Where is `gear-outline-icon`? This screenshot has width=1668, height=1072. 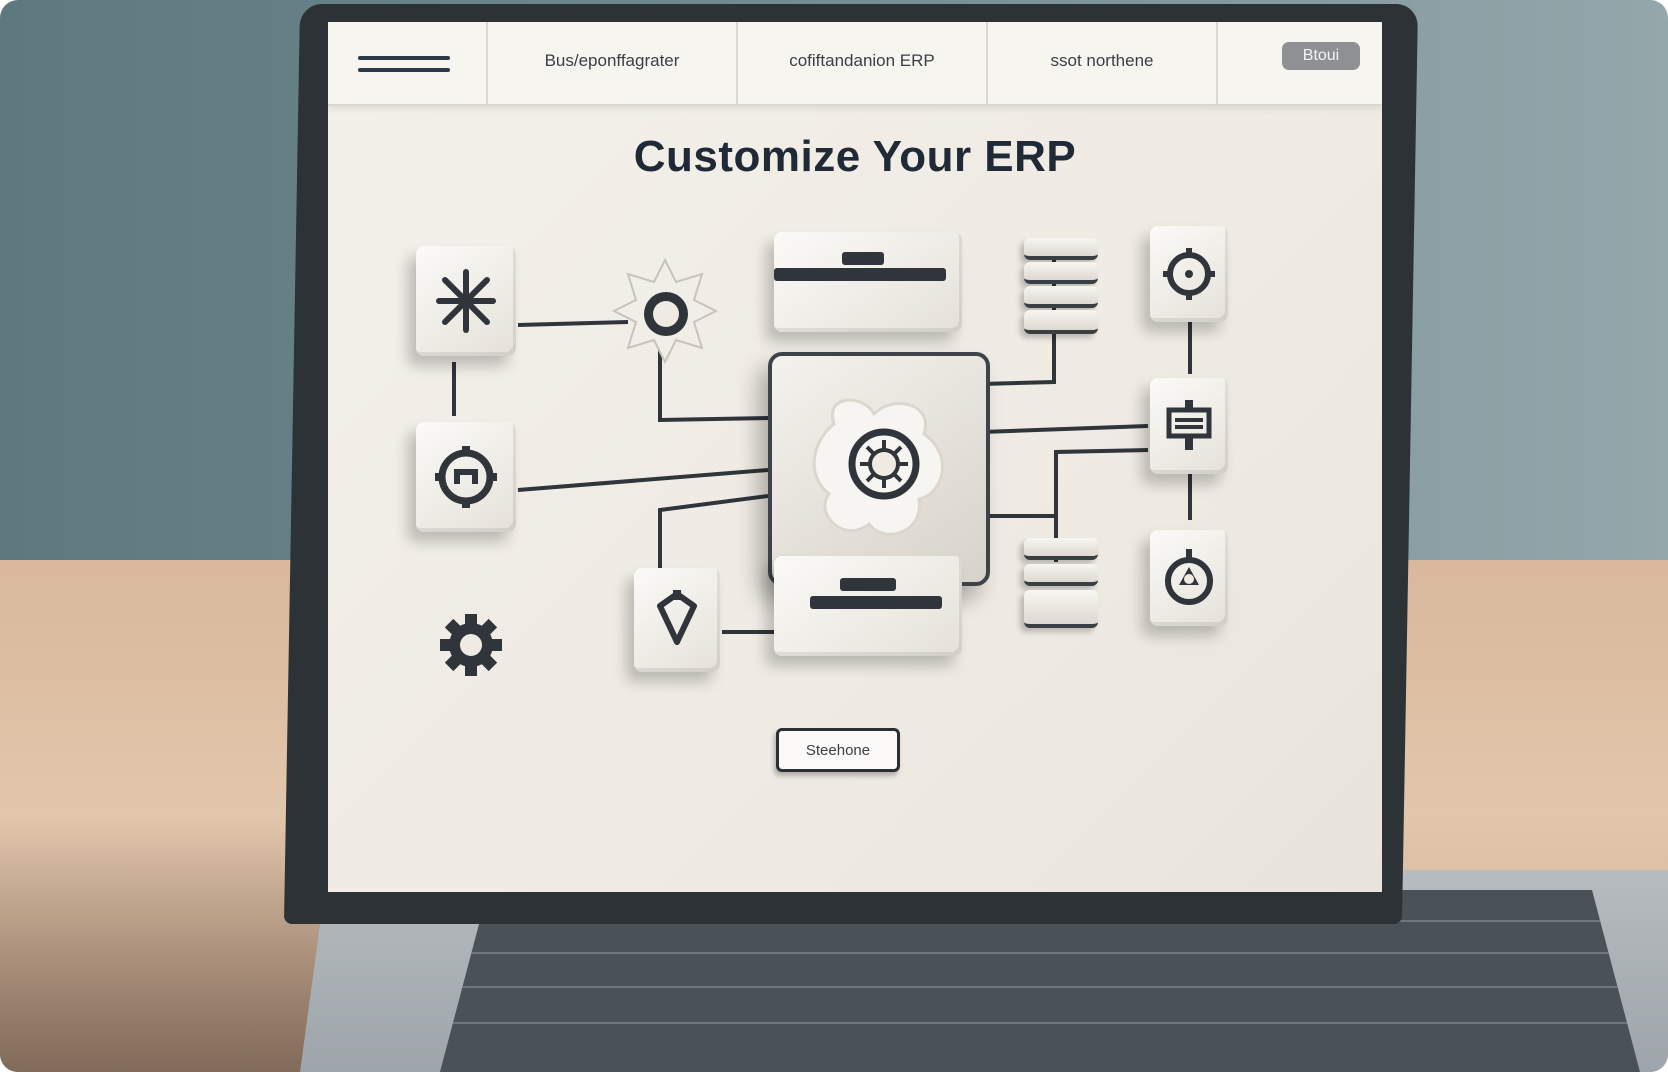 gear-outline-icon is located at coordinates (665, 311).